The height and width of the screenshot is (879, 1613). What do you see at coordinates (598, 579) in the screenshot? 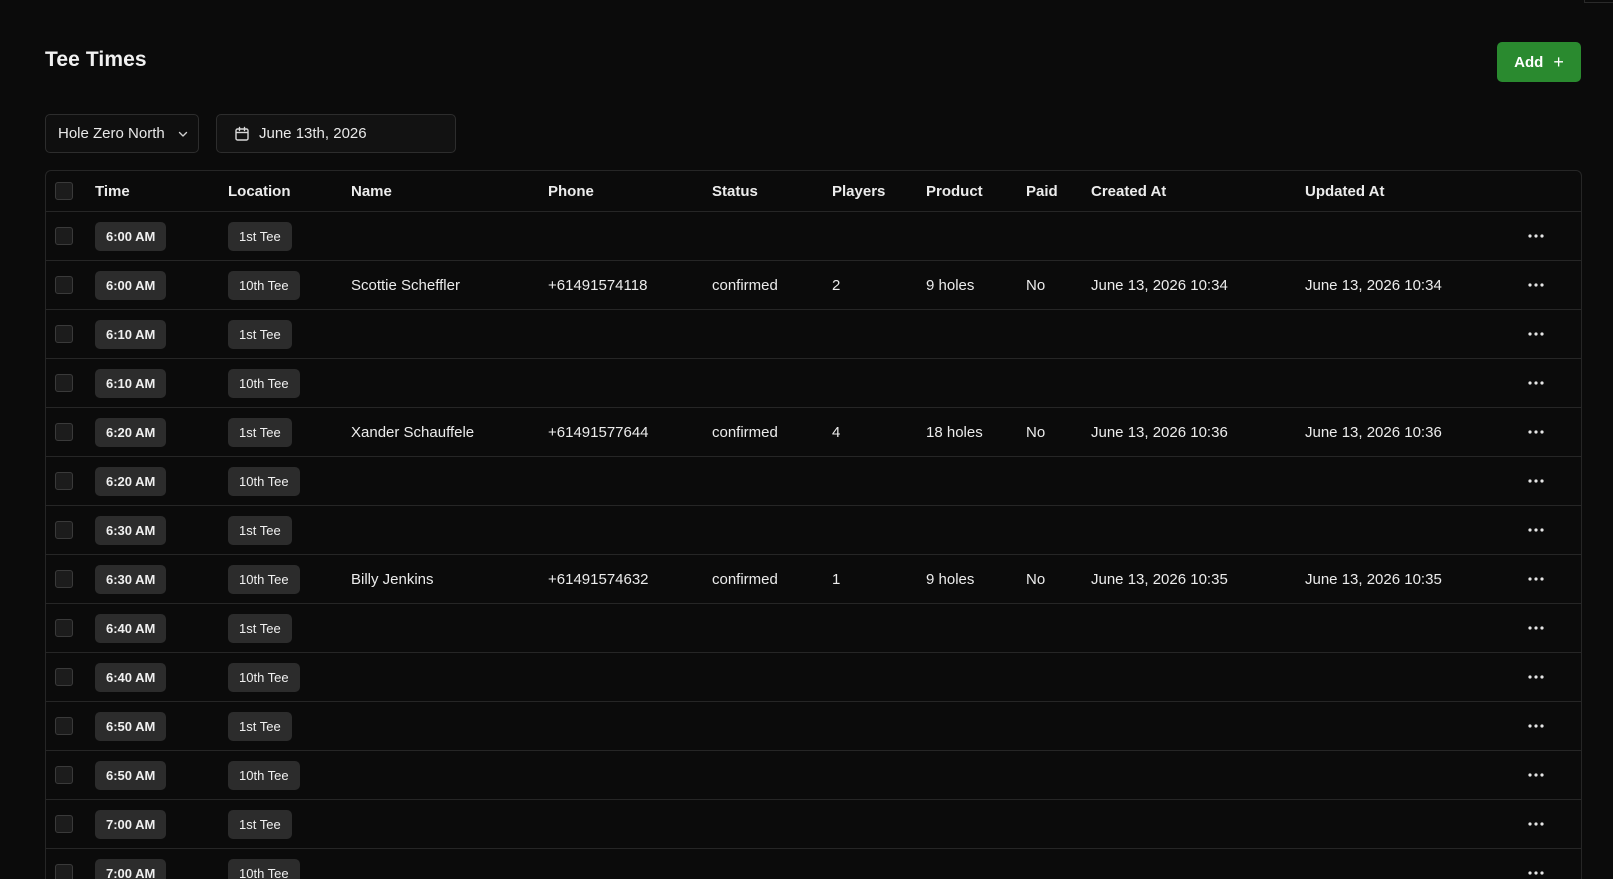
I see `phone-cell: +61491574632` at bounding box center [598, 579].